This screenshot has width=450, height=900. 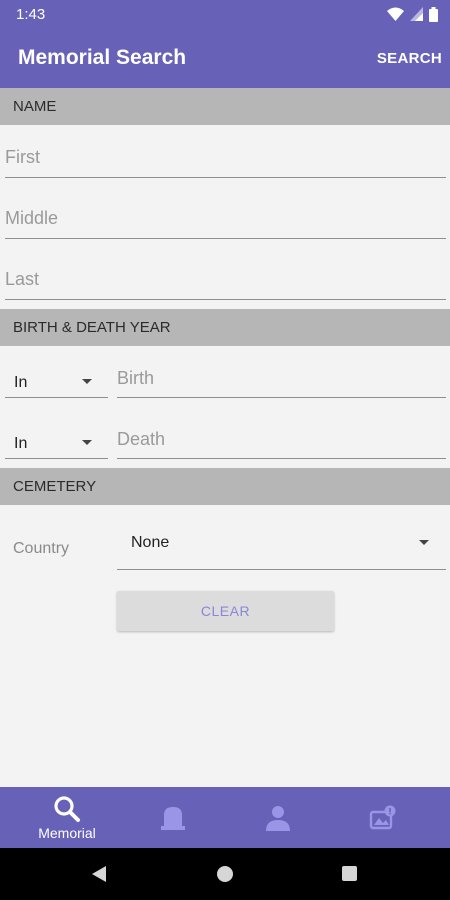 I want to click on last-name-field, so click(x=225, y=278).